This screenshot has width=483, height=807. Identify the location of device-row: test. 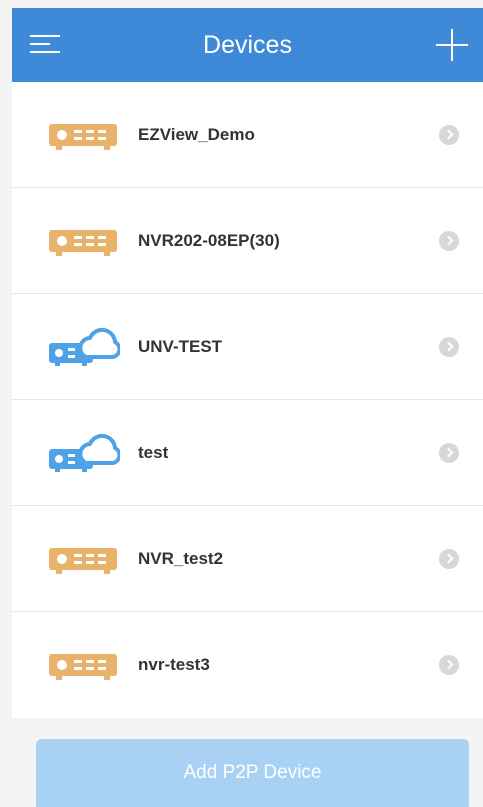
(247, 453).